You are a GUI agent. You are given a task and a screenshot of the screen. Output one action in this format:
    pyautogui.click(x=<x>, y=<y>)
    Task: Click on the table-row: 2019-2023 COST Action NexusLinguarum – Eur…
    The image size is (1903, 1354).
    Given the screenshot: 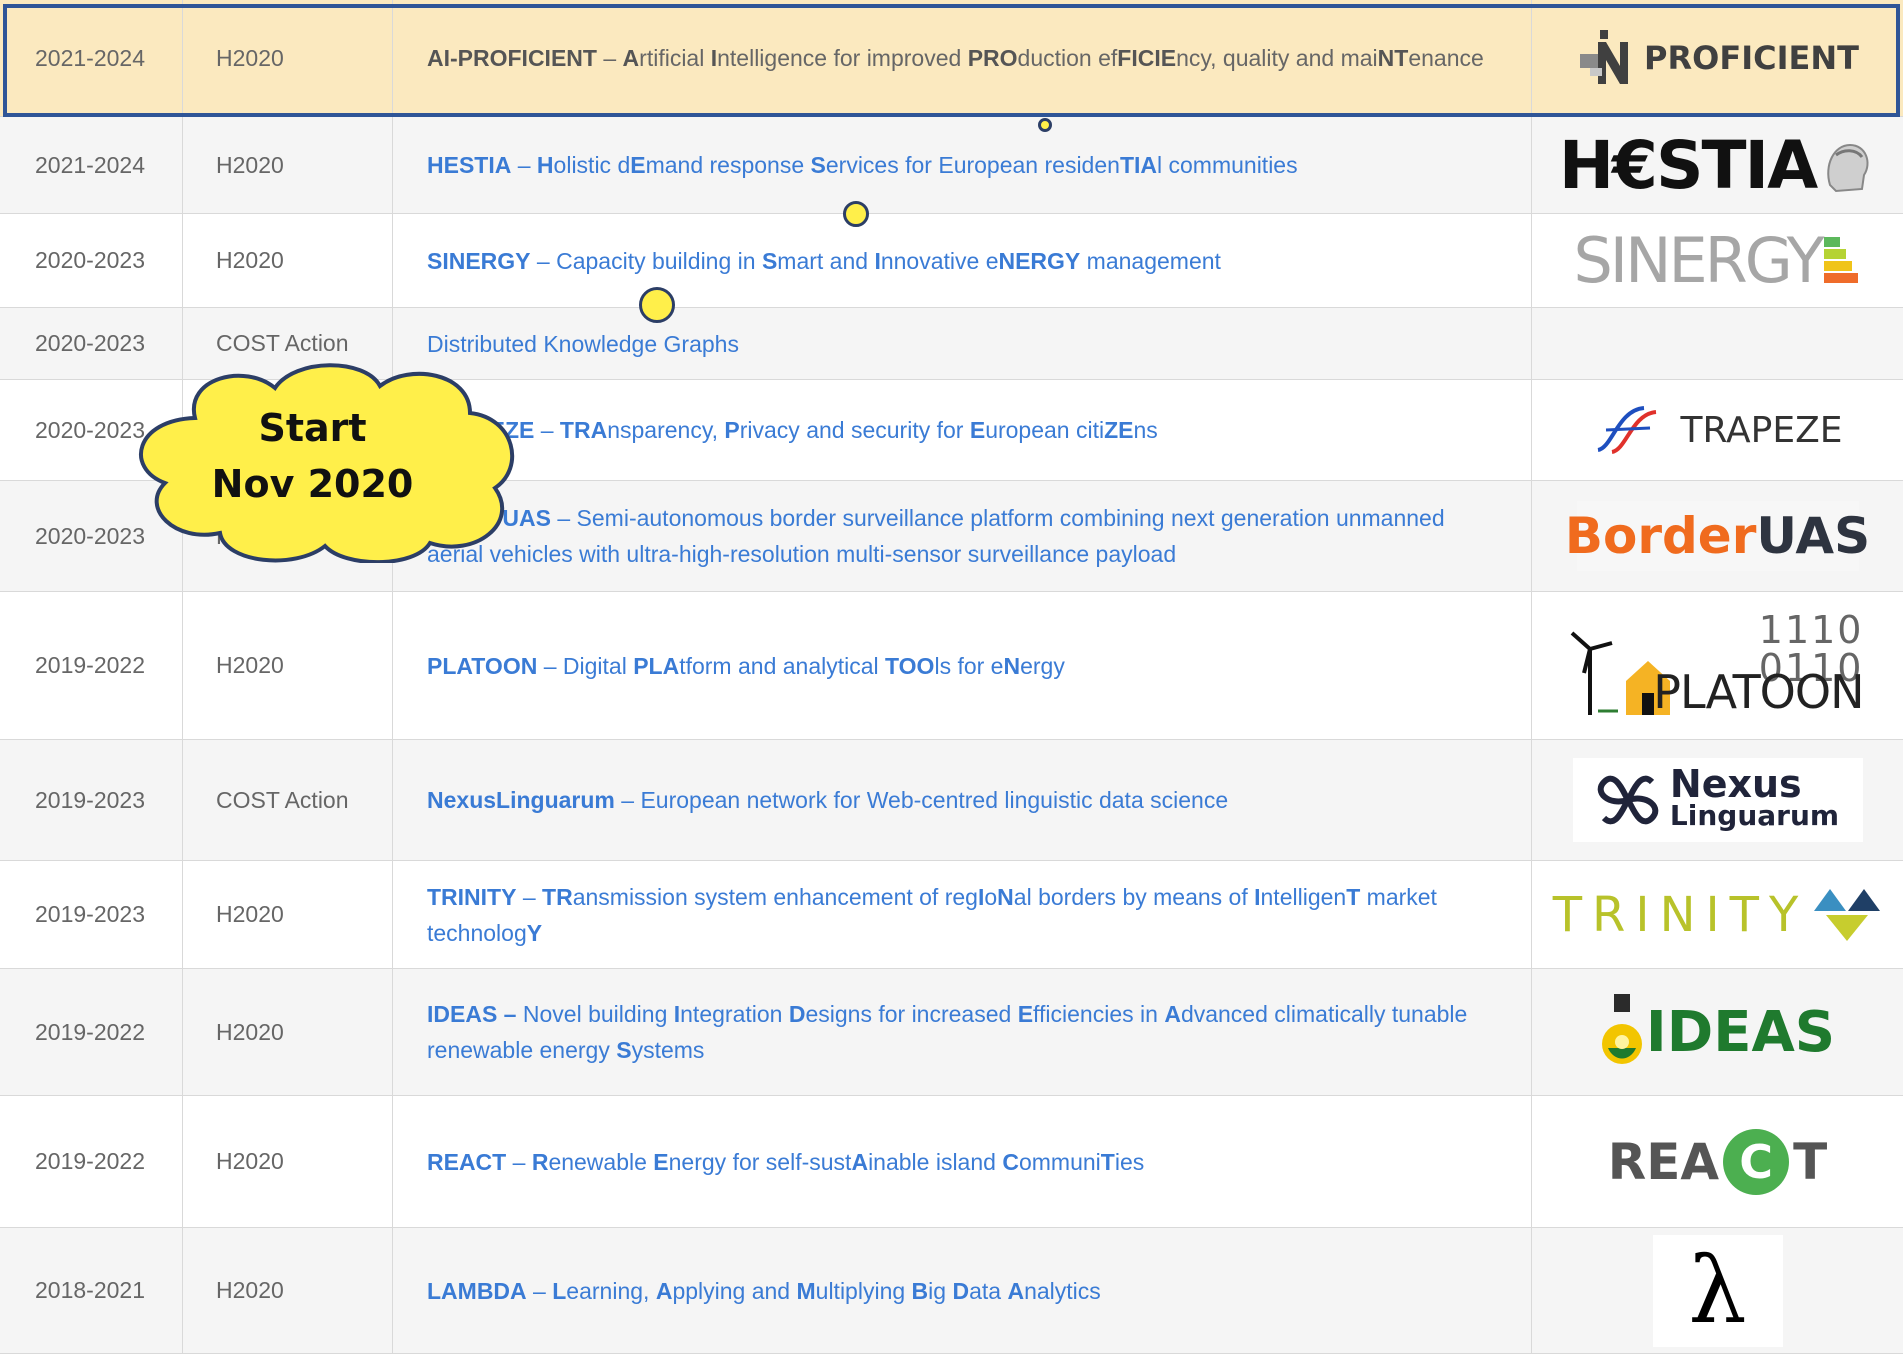 What is the action you would take?
    pyautogui.click(x=951, y=800)
    